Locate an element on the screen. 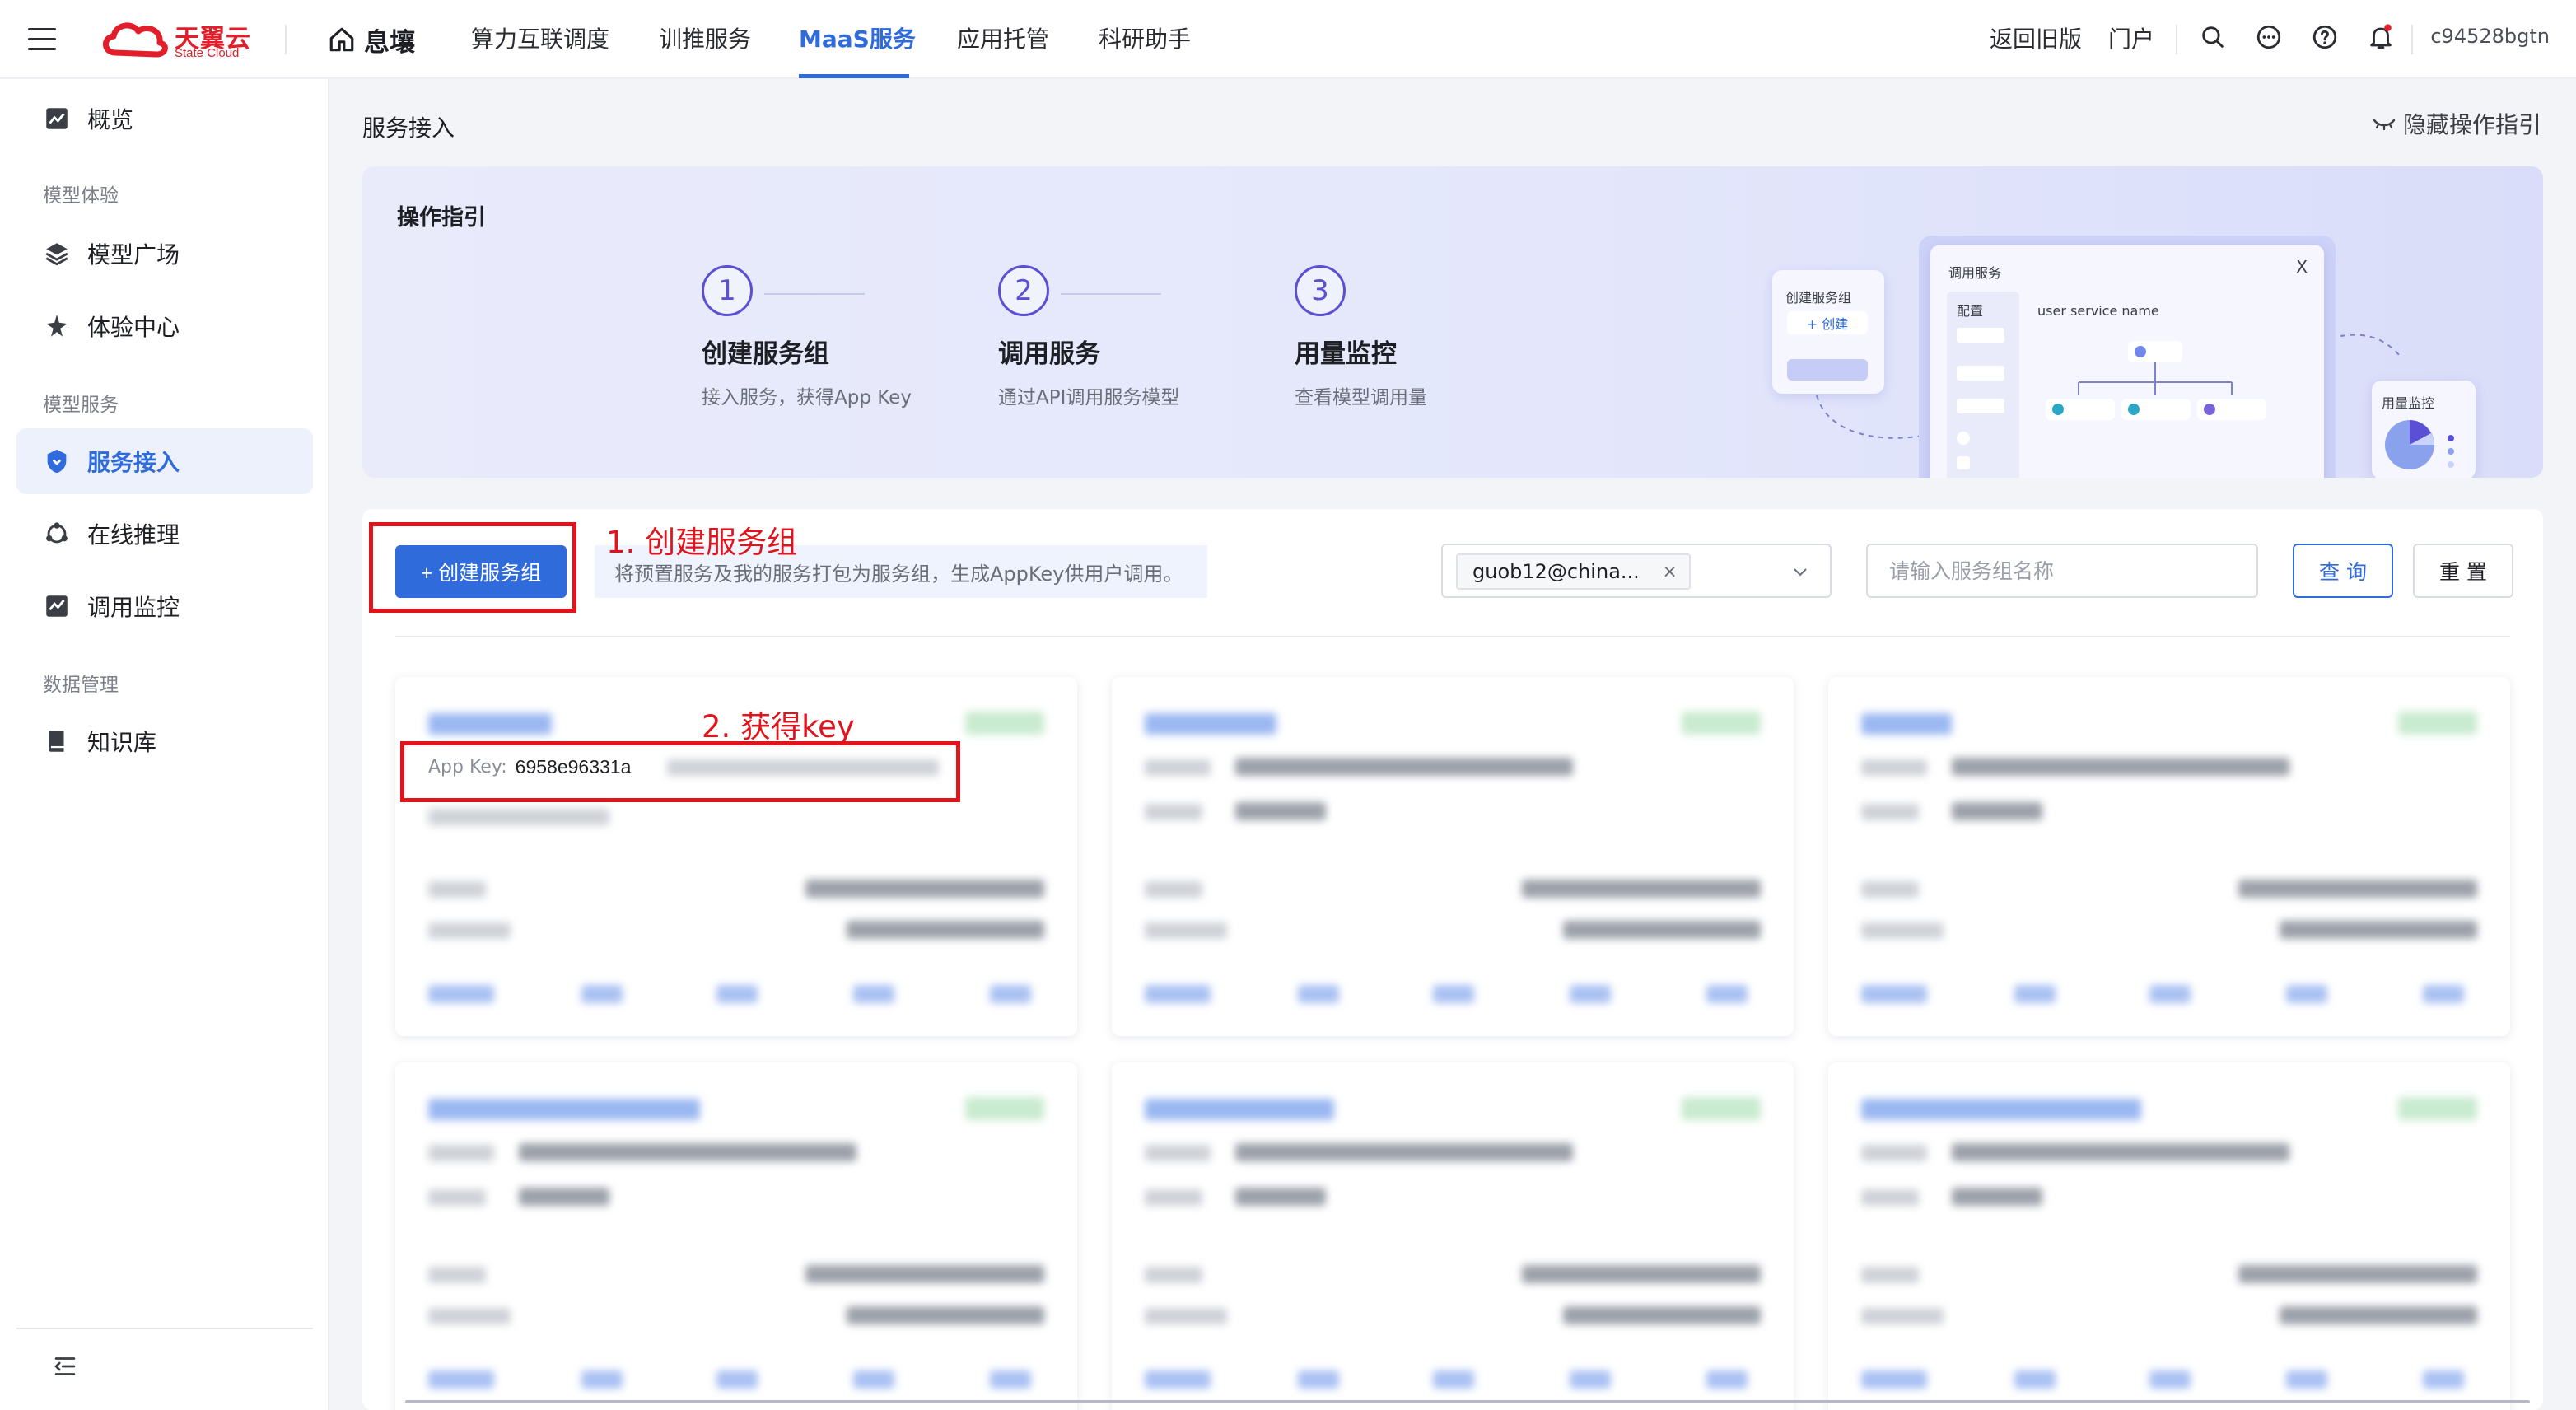 The image size is (2576, 1410). illu-create-card: 创建服务组 + 创建 is located at coordinates (1828, 332).